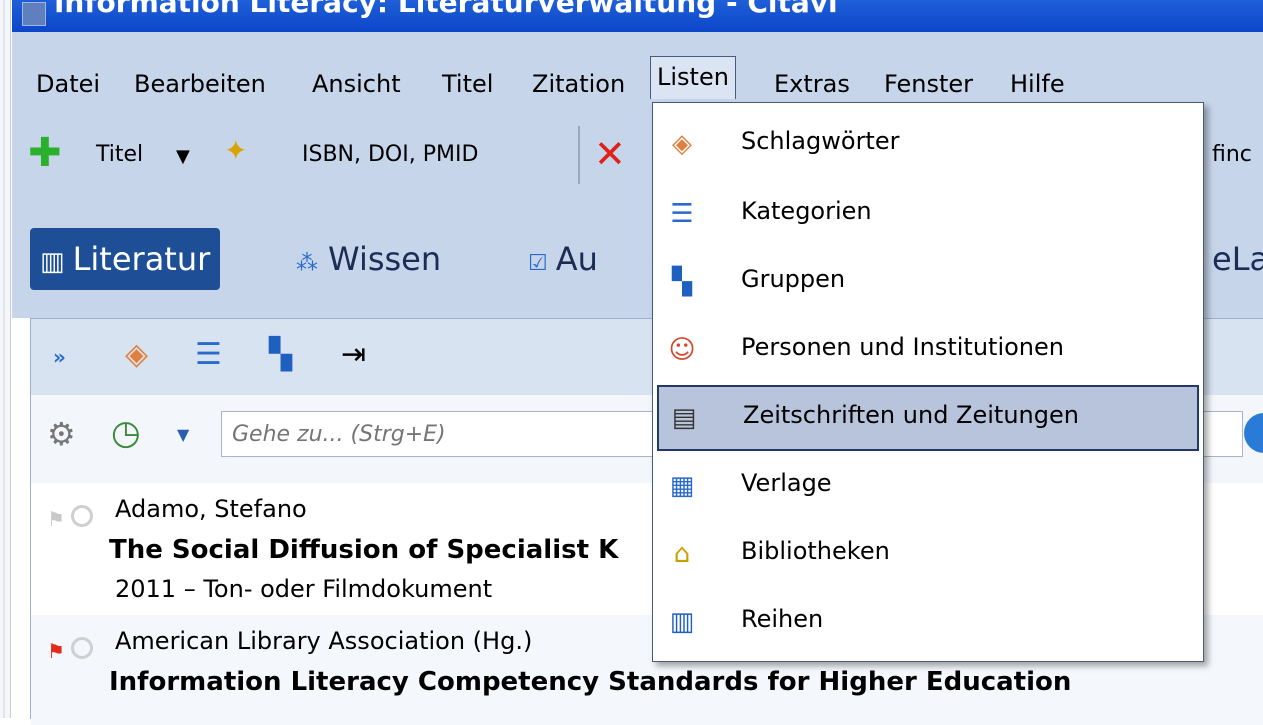 The image size is (1263, 725). What do you see at coordinates (926, 622) in the screenshot?
I see `menu-item-reihen: ▥ Reihen` at bounding box center [926, 622].